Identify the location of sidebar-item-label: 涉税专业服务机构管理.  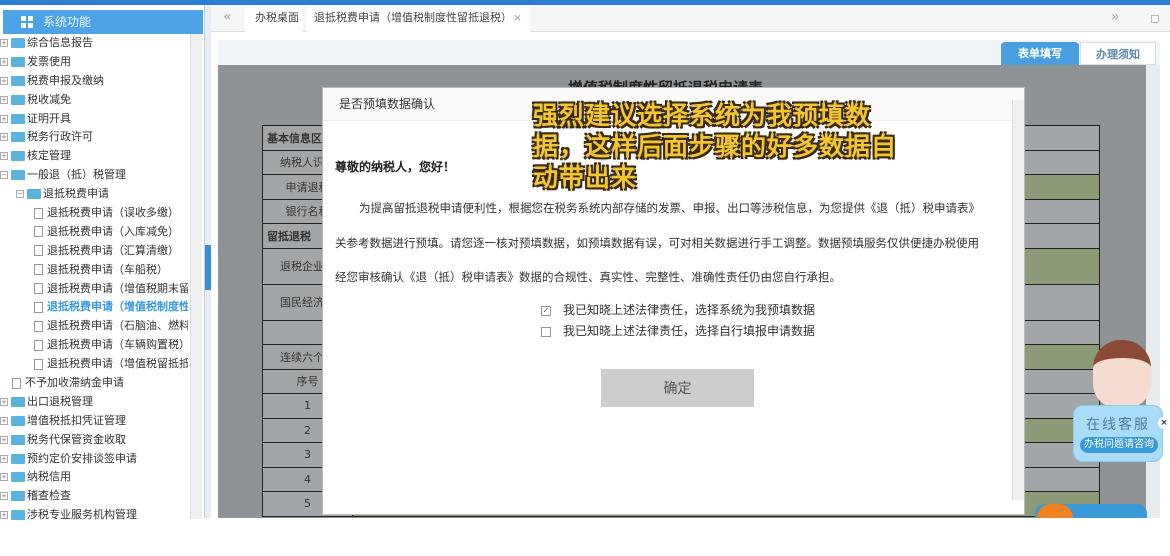
(82, 515).